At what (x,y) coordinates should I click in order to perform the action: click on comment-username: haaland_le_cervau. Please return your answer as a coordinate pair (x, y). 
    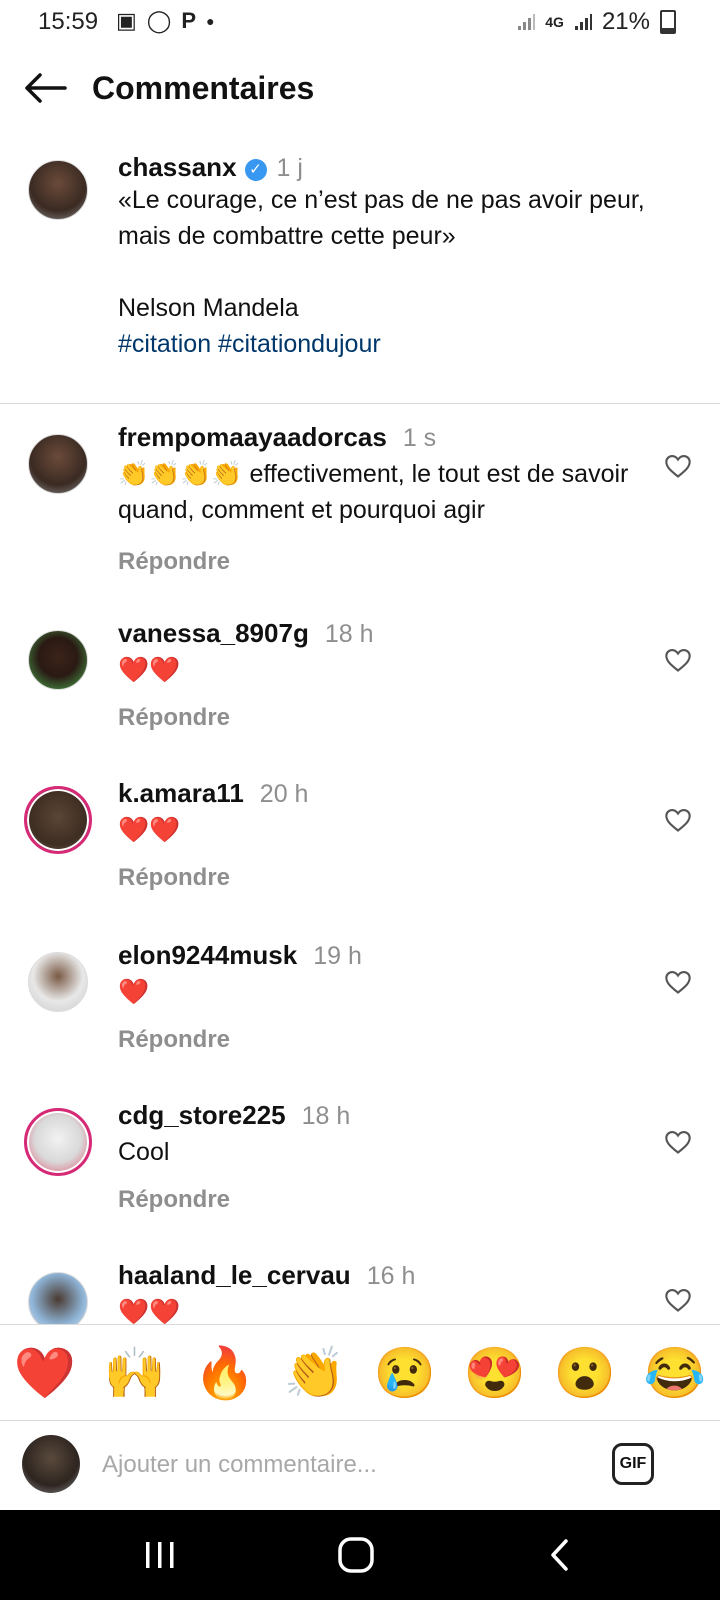
    Looking at the image, I should click on (234, 1275).